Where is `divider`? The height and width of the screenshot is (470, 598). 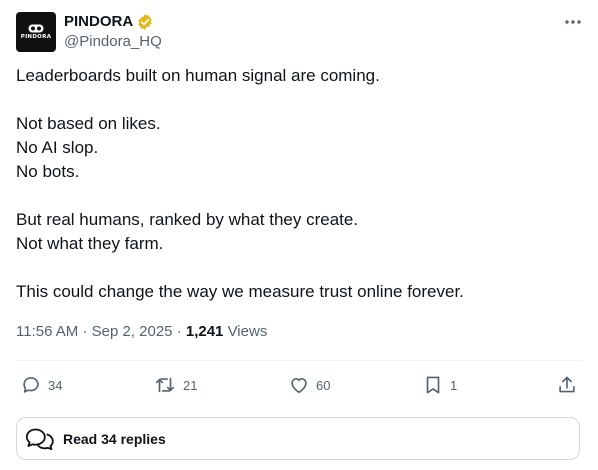 divider is located at coordinates (299, 360).